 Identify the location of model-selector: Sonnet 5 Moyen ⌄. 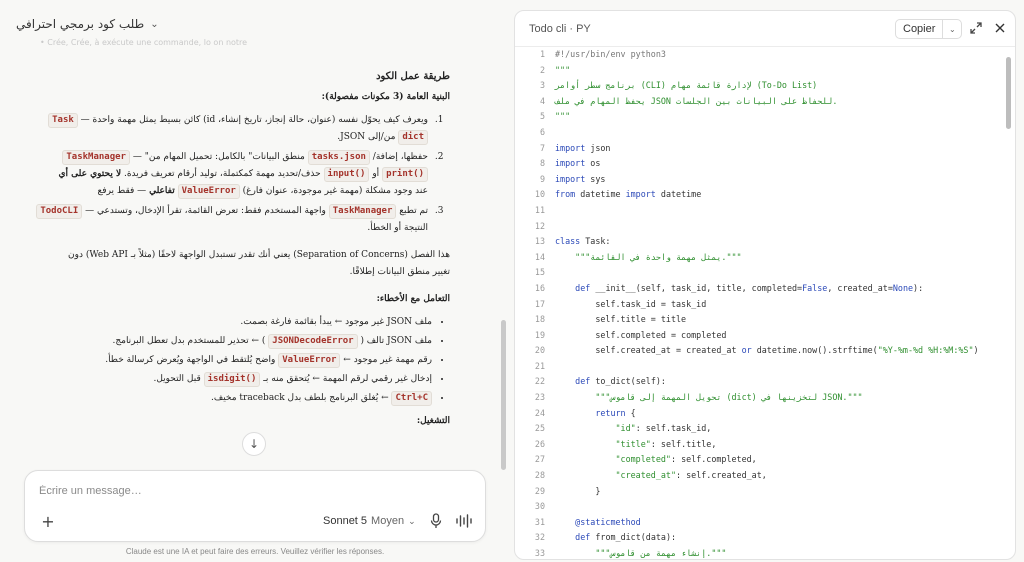
(369, 521).